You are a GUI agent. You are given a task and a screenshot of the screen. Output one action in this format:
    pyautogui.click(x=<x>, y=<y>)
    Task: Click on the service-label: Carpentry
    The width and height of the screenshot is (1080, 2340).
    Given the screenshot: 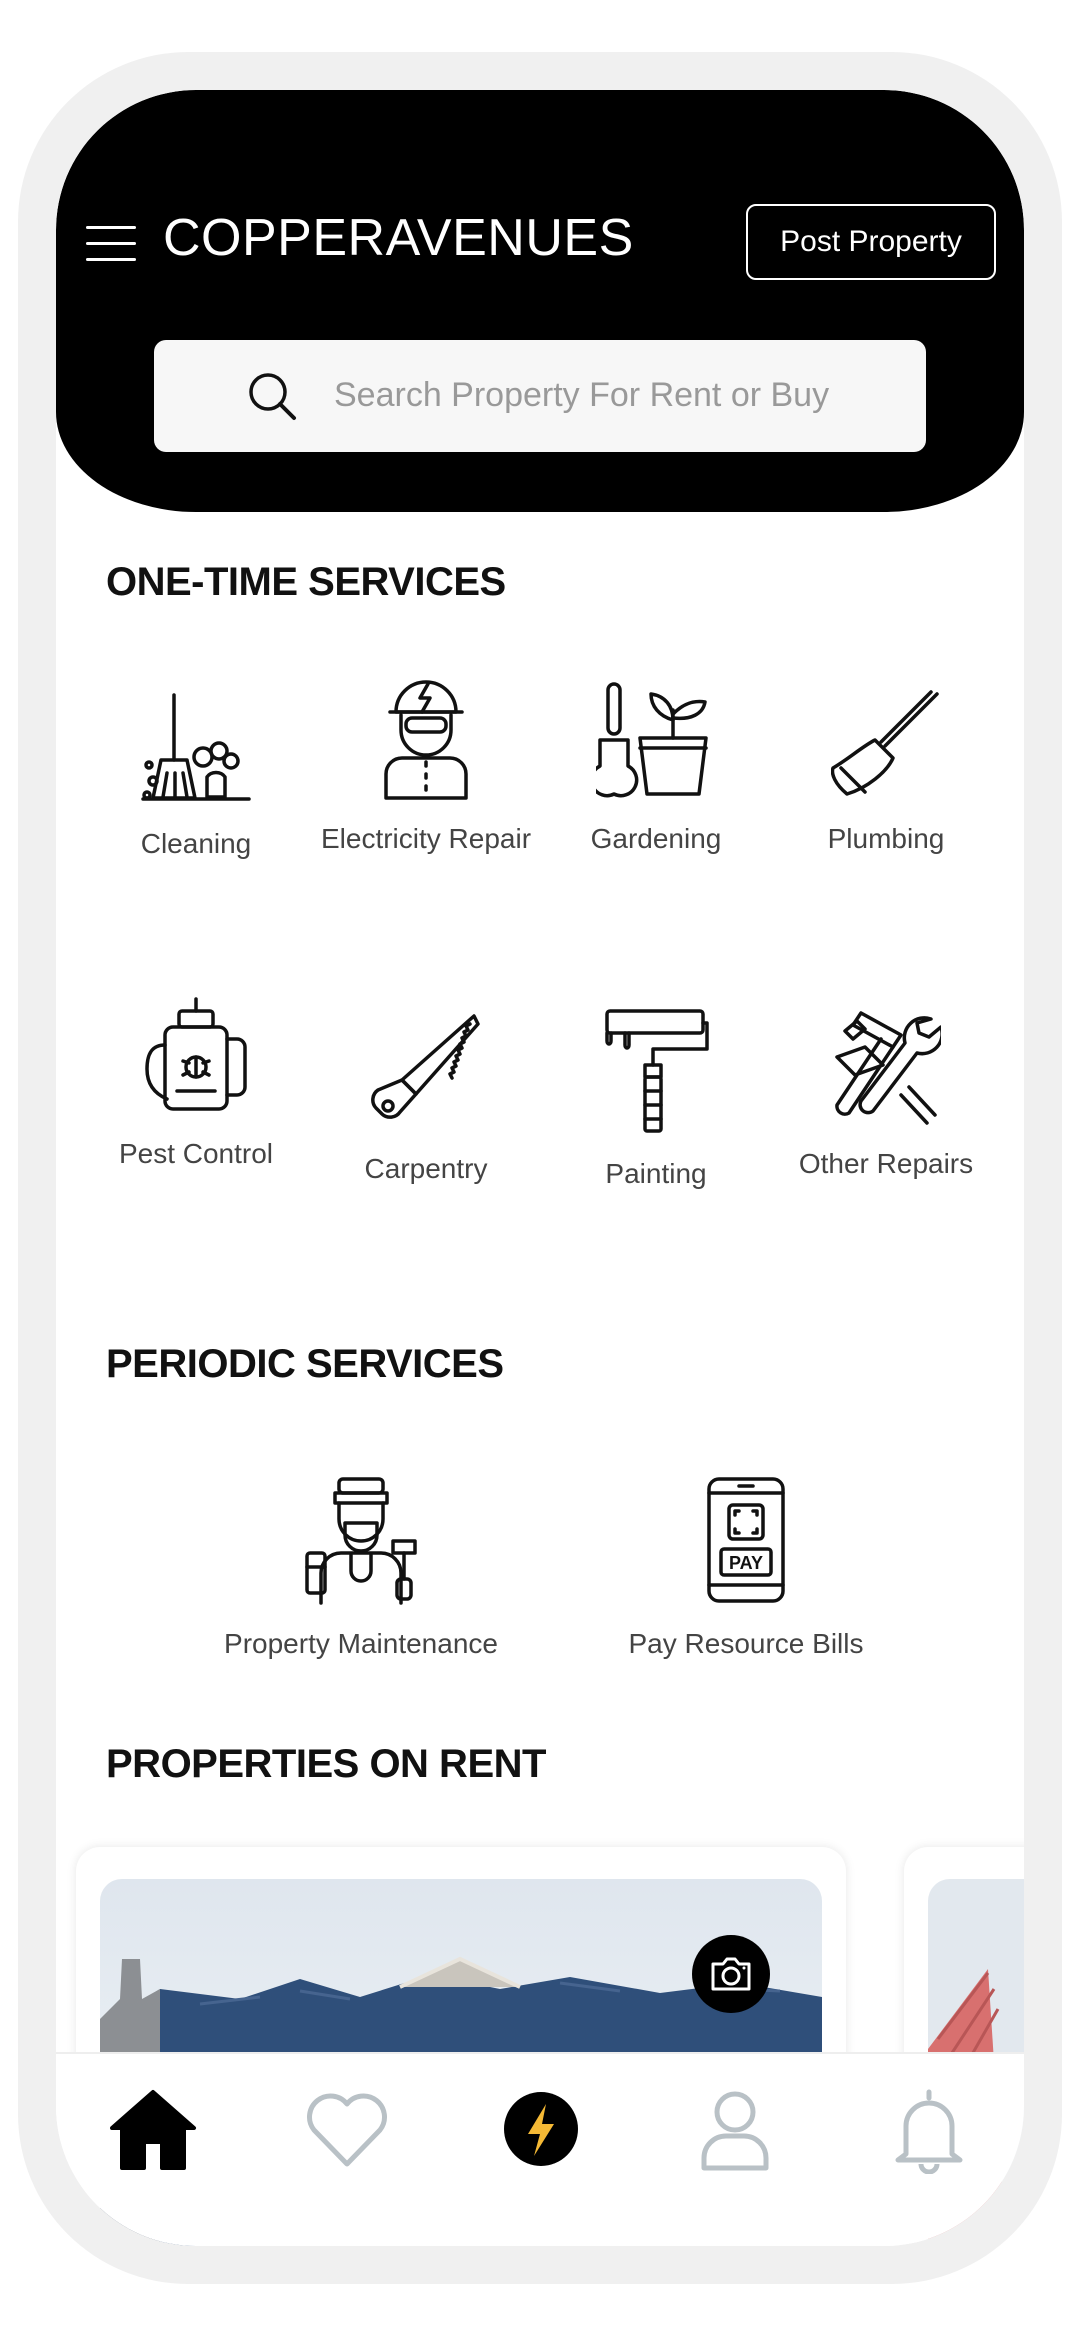 What is the action you would take?
    pyautogui.click(x=426, y=1168)
    